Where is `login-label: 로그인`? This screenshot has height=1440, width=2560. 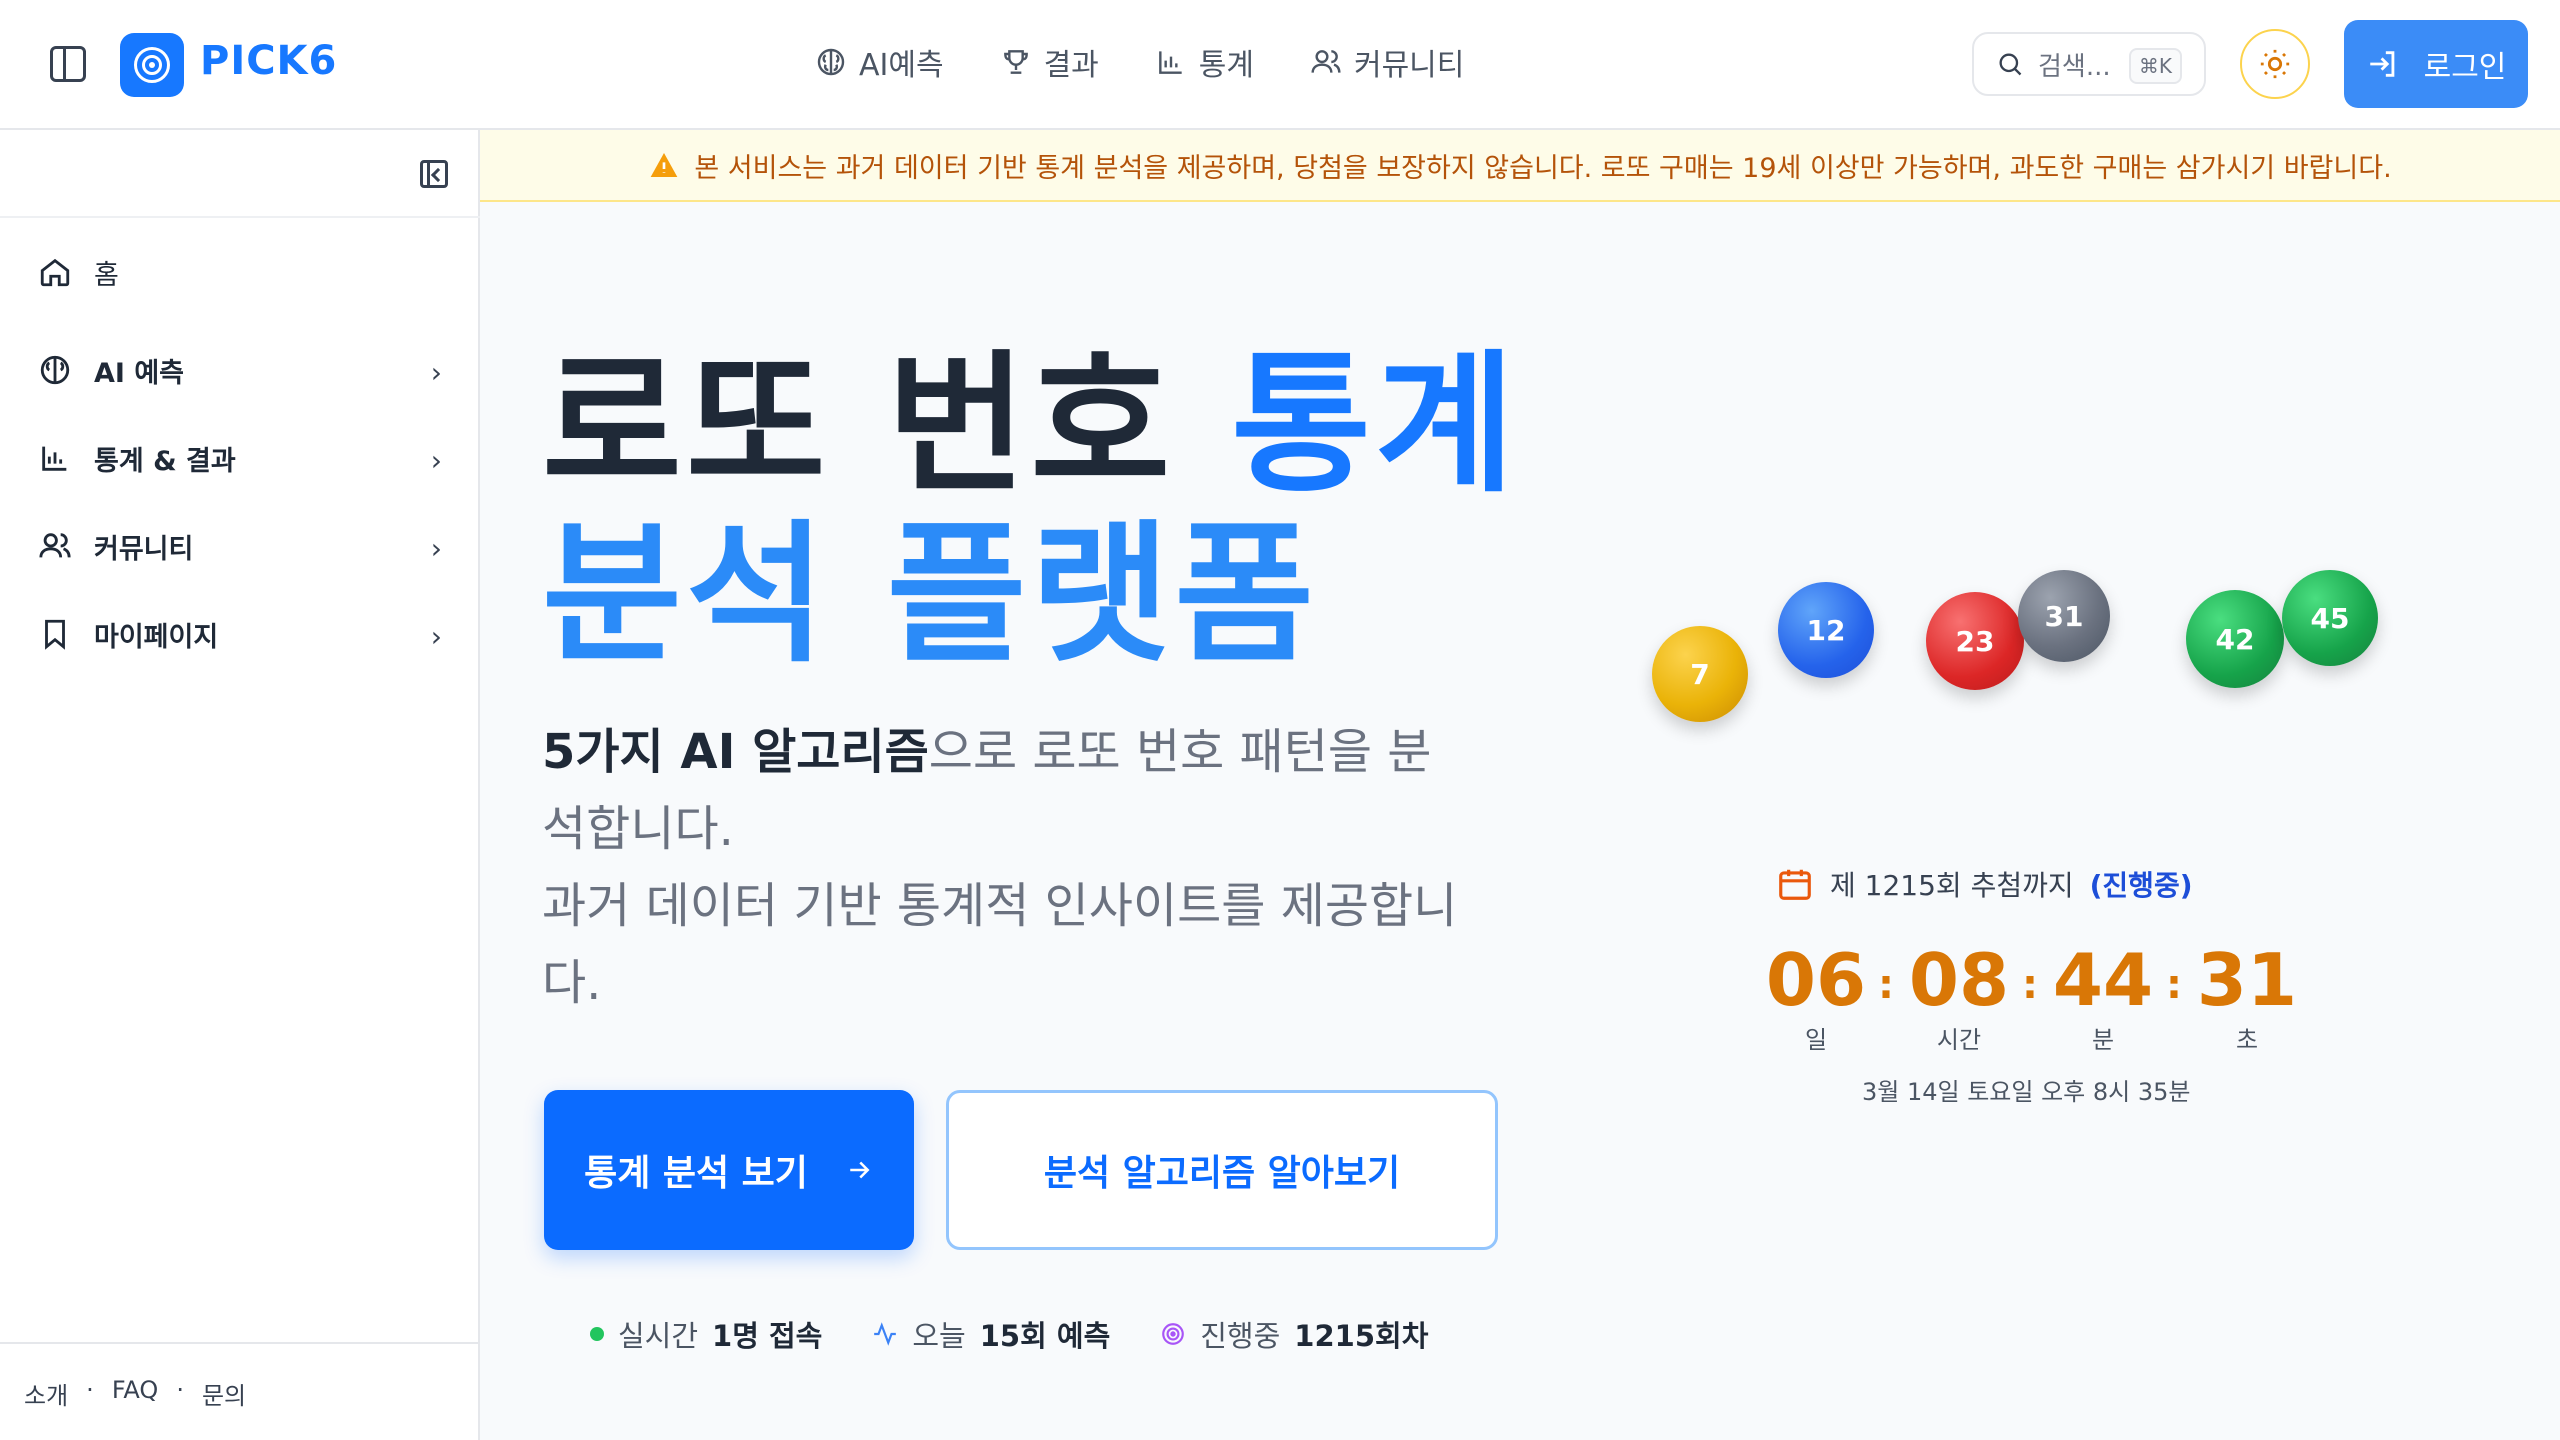
login-label: 로그인 is located at coordinates (2465, 67).